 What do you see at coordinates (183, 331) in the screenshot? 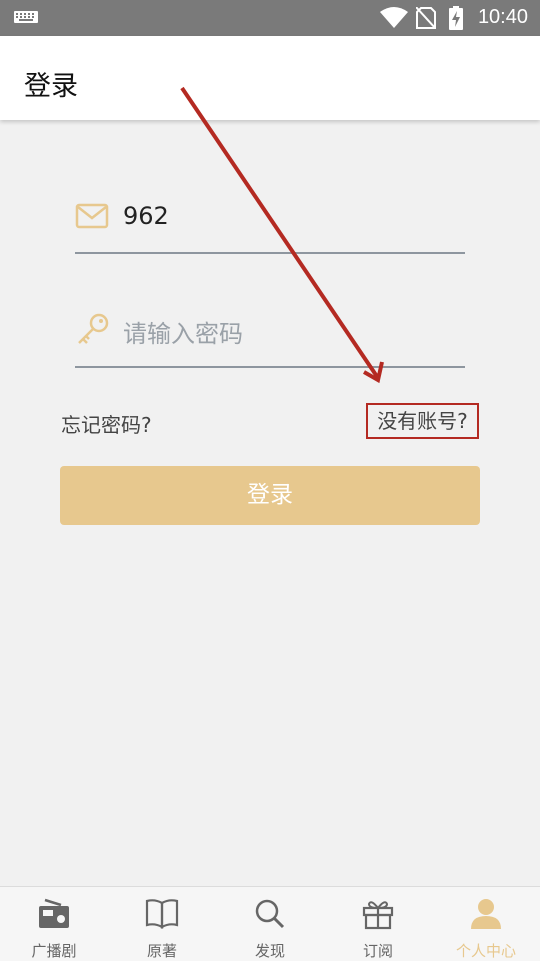
I see `password-input-placeholder: 请输入密码` at bounding box center [183, 331].